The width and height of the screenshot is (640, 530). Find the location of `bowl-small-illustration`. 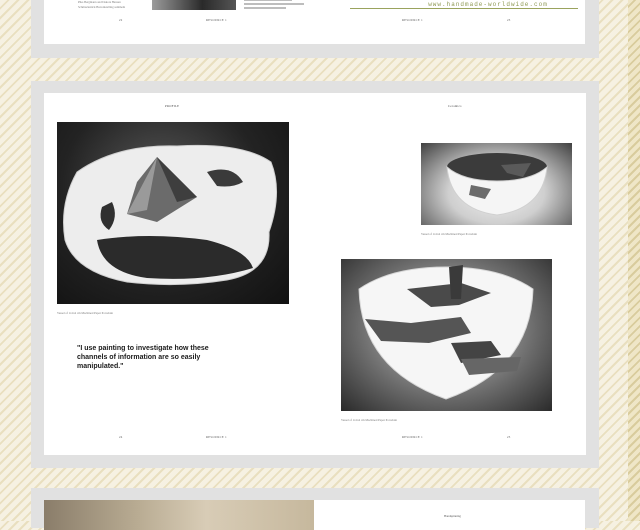

bowl-small-illustration is located at coordinates (497, 184).